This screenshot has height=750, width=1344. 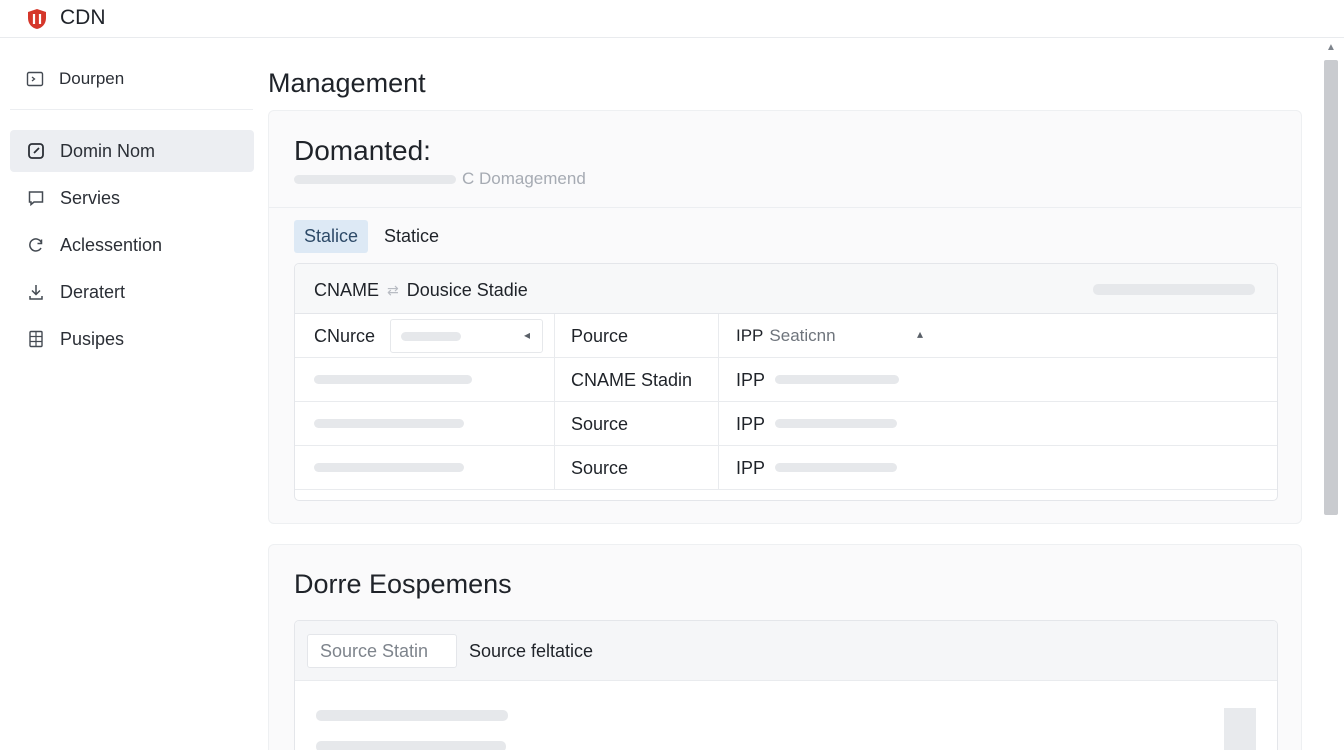 What do you see at coordinates (786, 651) in the screenshot?
I see `panel-header: Source Statin Source feltatice` at bounding box center [786, 651].